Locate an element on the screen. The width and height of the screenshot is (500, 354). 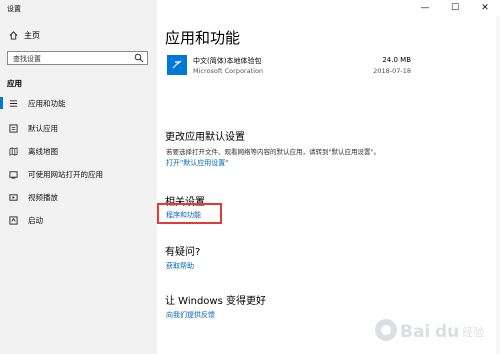
language-pack-icon is located at coordinates (177, 65).